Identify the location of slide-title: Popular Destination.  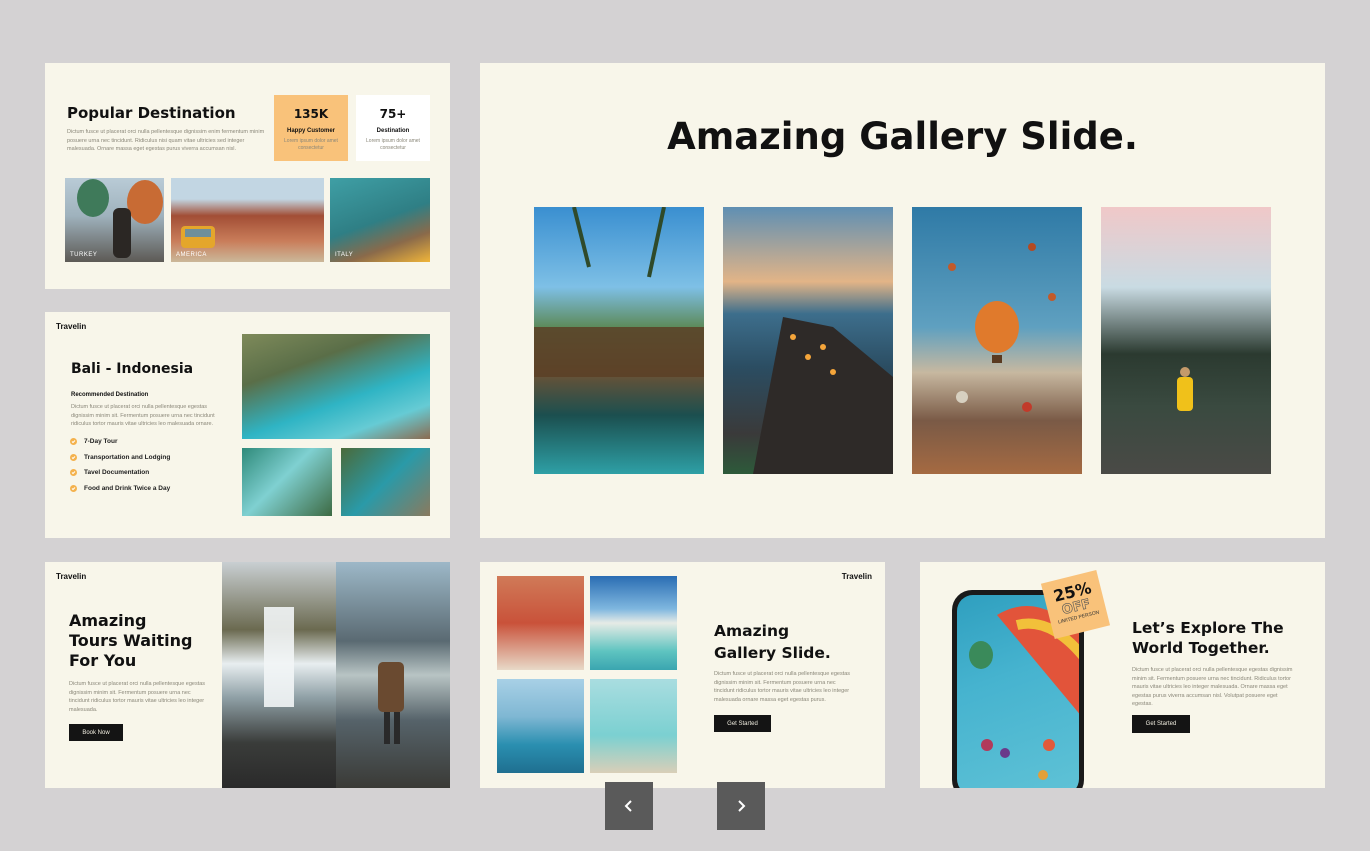
(151, 113).